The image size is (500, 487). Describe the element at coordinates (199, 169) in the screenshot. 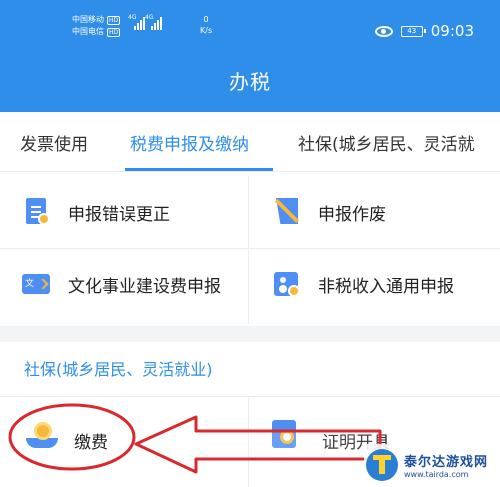

I see `active-tab-indicator` at that location.